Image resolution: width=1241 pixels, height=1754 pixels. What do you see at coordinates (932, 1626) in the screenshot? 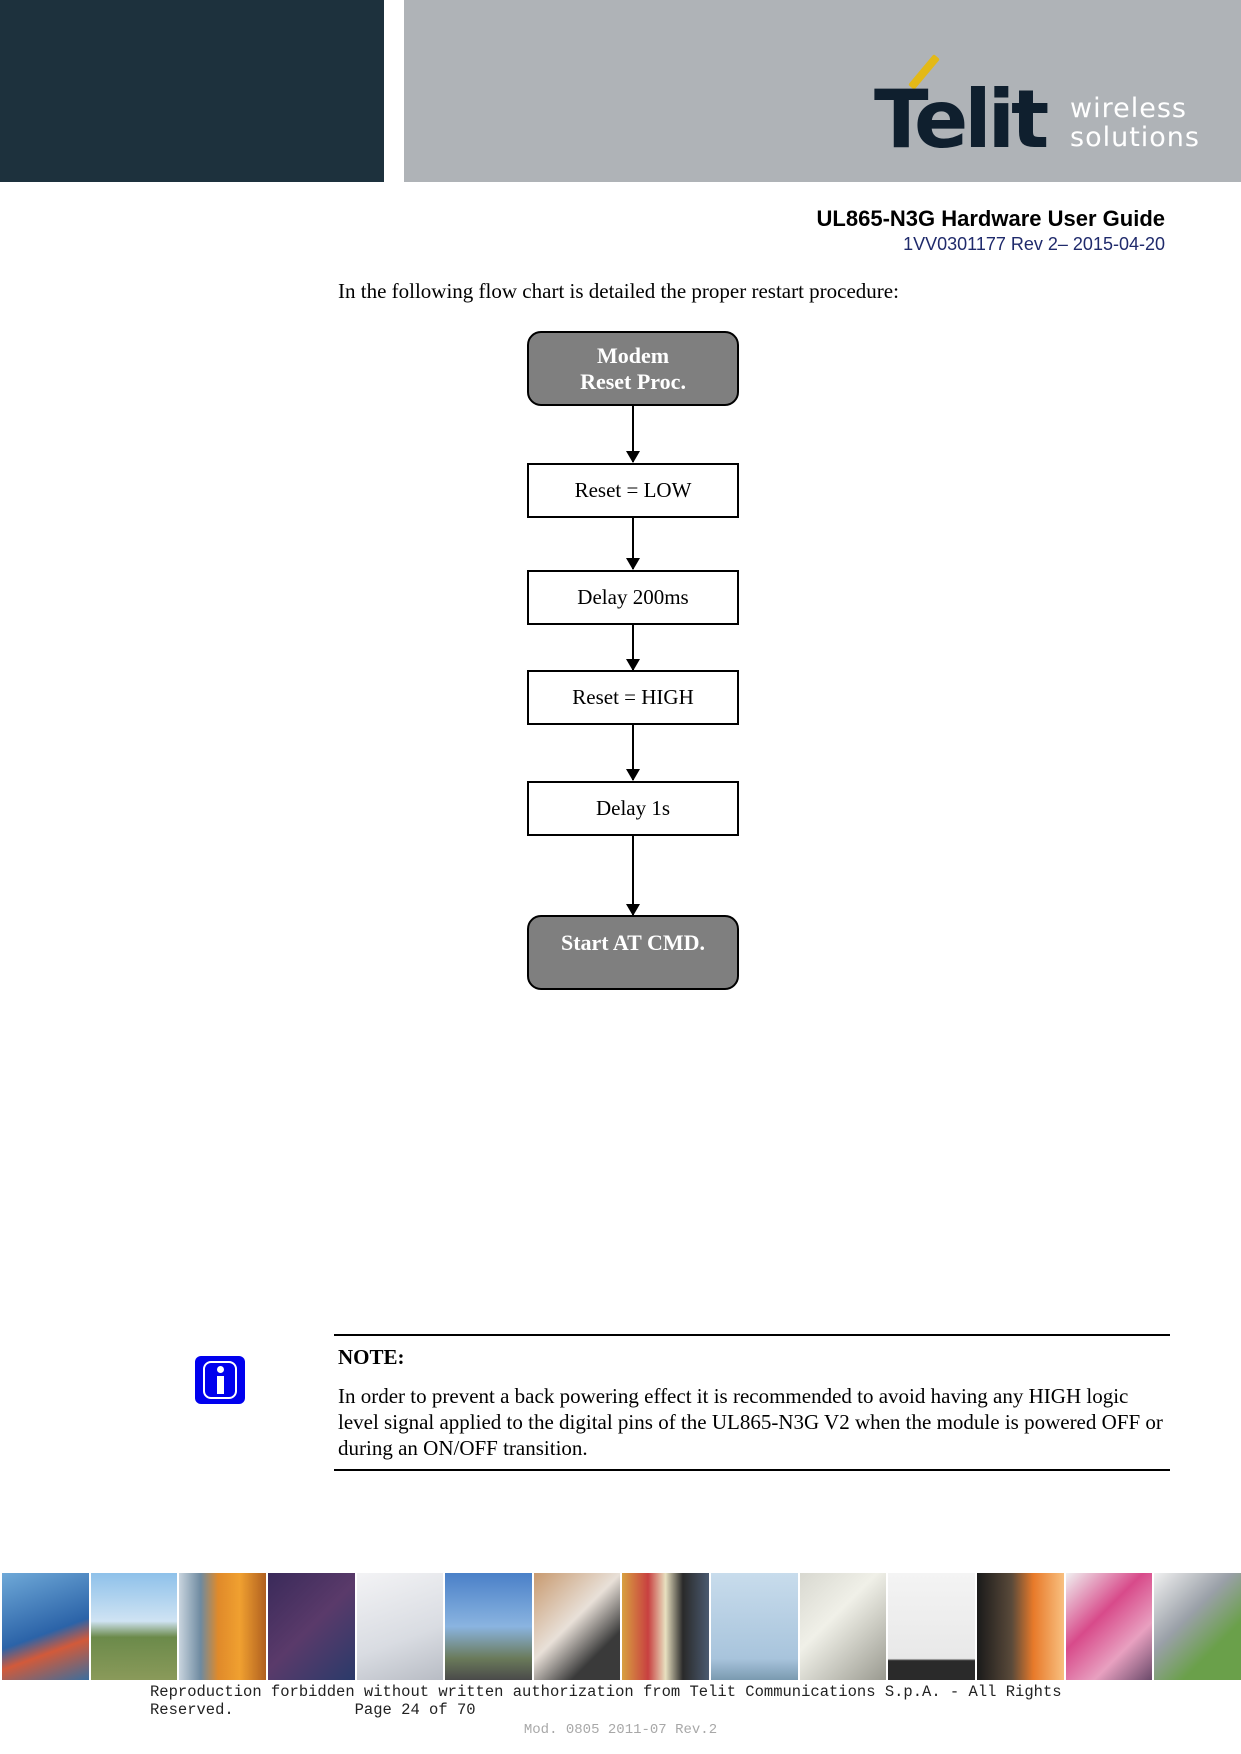
I see `photo-window-frame` at bounding box center [932, 1626].